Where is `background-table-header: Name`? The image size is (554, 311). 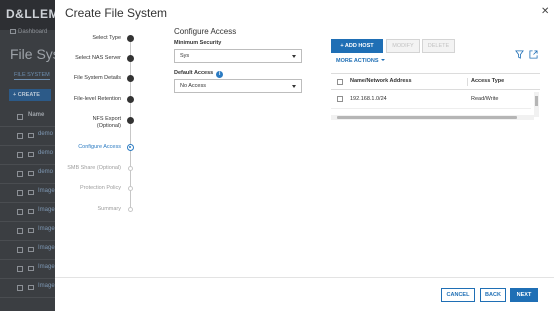
background-table-header: Name is located at coordinates (30, 117).